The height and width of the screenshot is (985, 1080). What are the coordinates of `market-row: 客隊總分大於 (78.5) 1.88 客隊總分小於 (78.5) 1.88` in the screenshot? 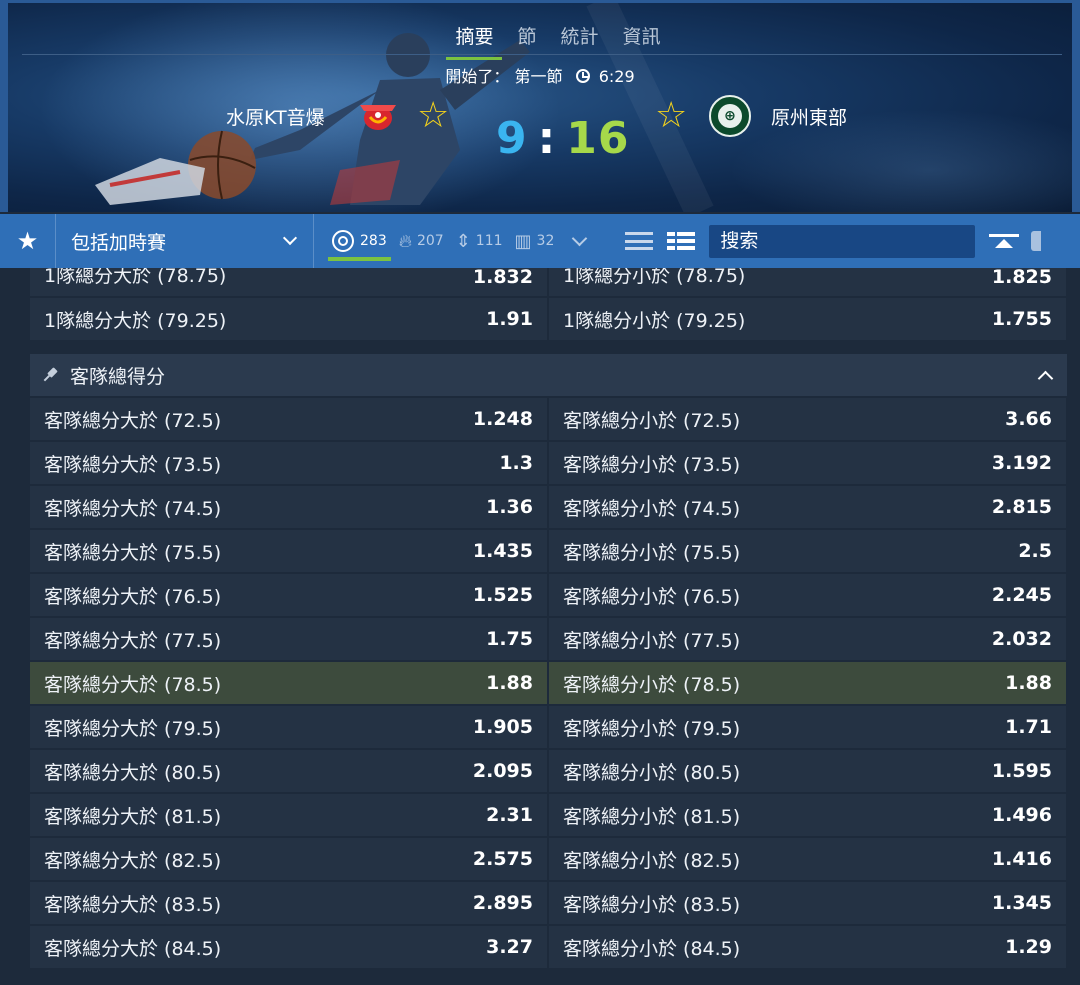 It's located at (548, 684).